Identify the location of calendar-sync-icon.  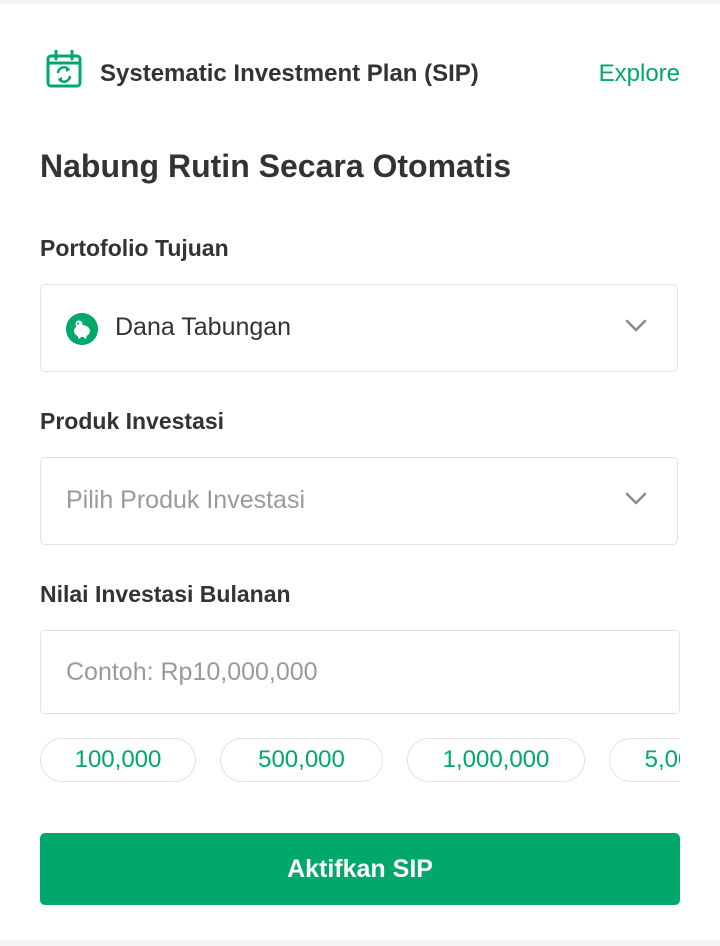
(64, 69).